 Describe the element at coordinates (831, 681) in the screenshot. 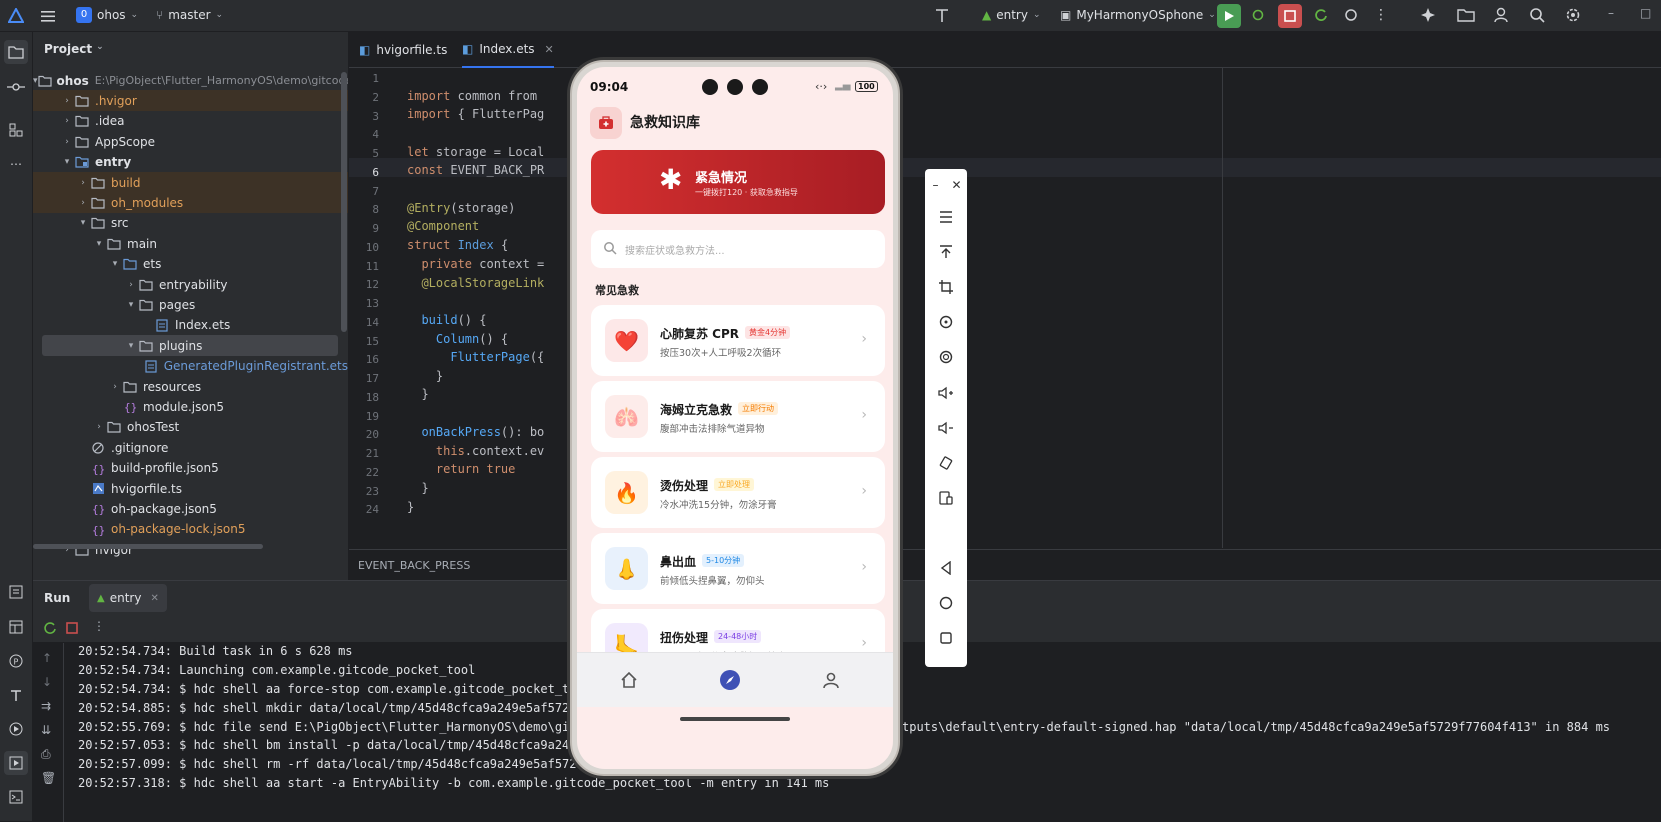

I see `profile-icon` at that location.